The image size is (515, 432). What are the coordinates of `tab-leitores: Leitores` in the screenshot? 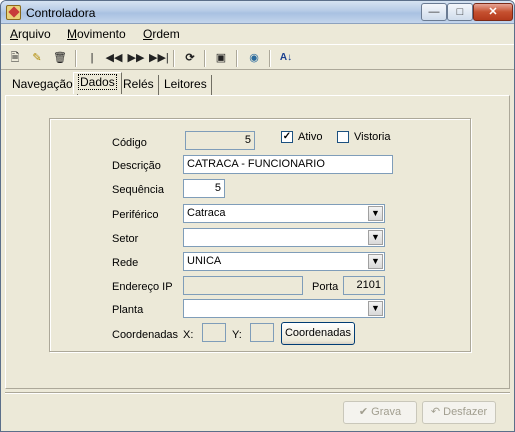 It's located at (186, 85).